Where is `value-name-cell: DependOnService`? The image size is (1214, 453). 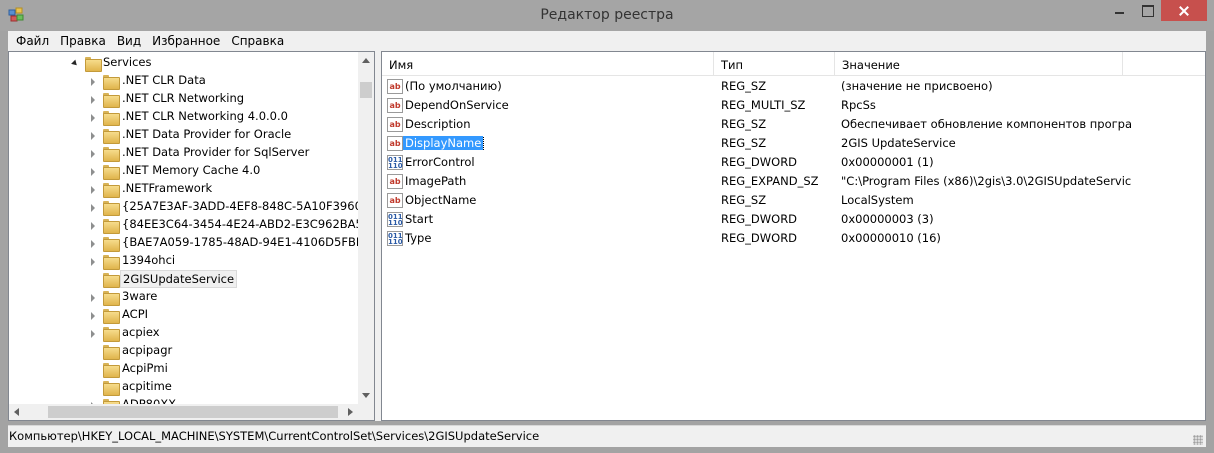
value-name-cell: DependOnService is located at coordinates (553, 105).